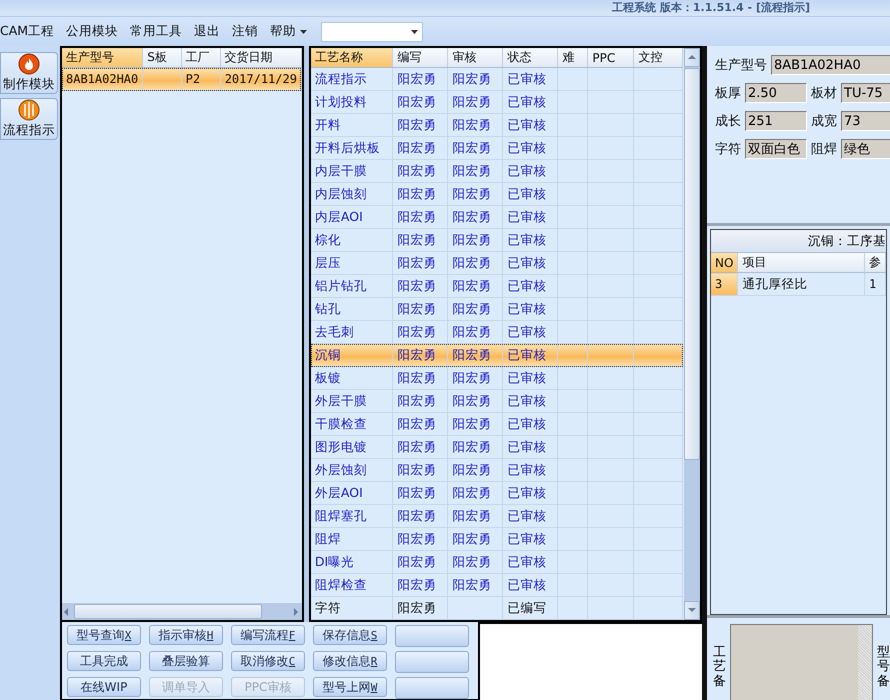  I want to click on table-row: 阻焊 阳宏勇 阳宏勇 已审核, so click(496, 539).